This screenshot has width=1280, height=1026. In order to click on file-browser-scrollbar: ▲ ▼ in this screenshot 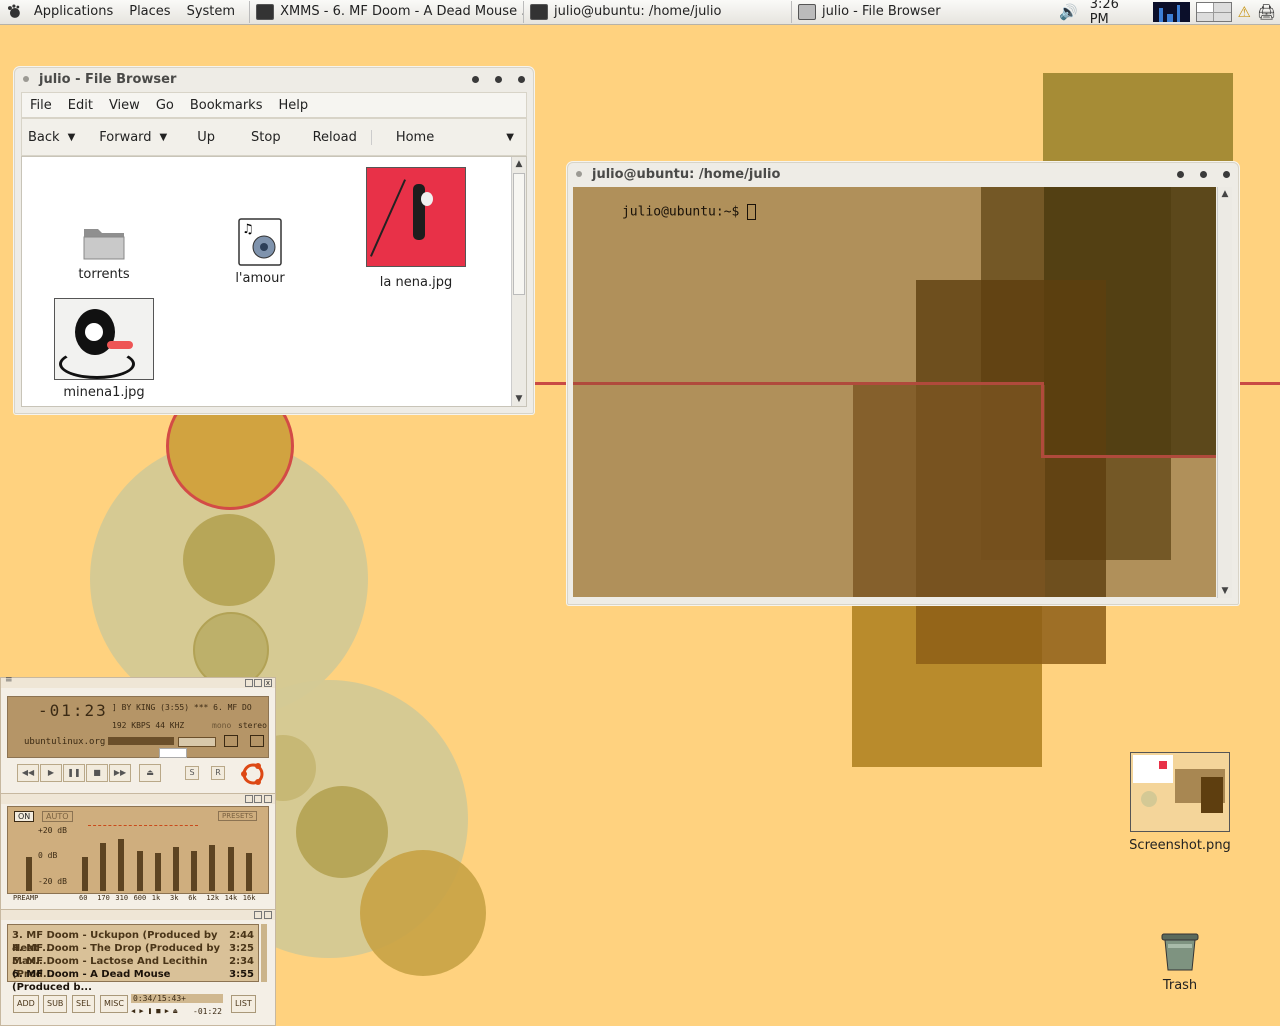, I will do `click(518, 281)`.